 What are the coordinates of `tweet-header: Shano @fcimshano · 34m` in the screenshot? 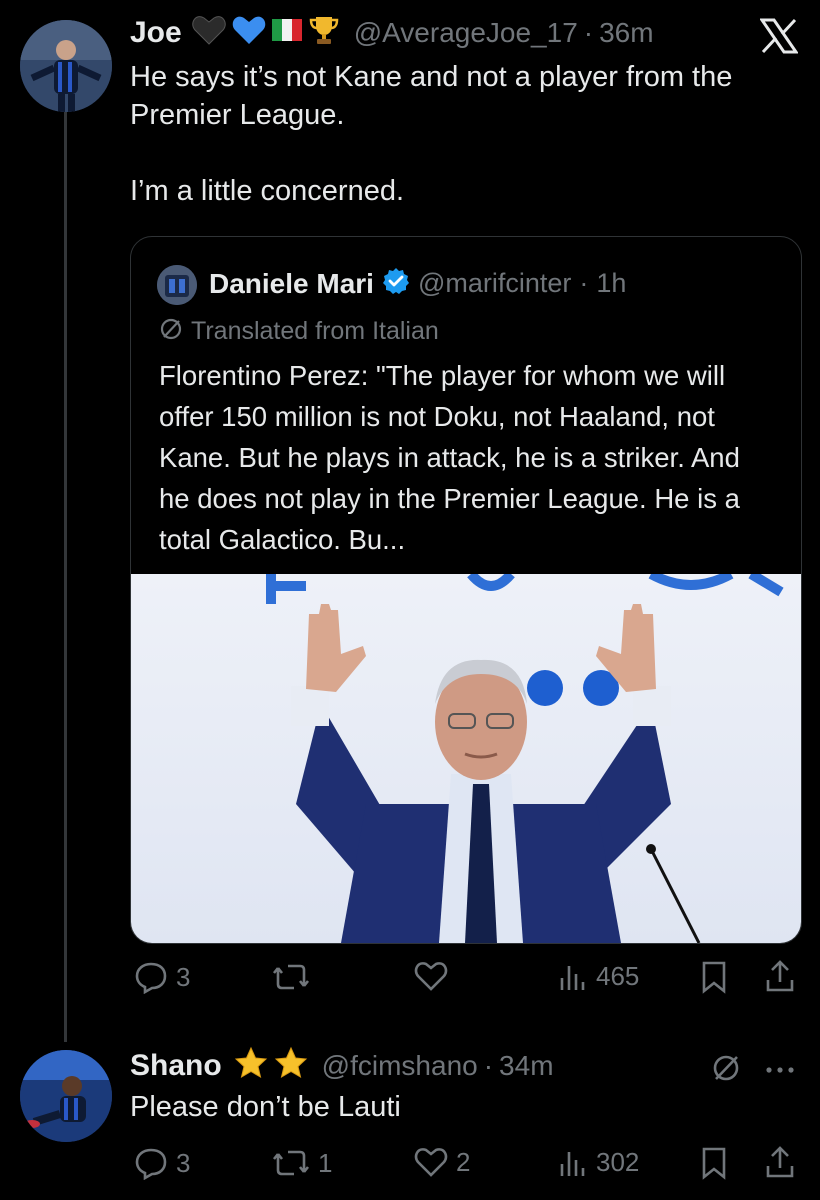 It's located at (342, 1065).